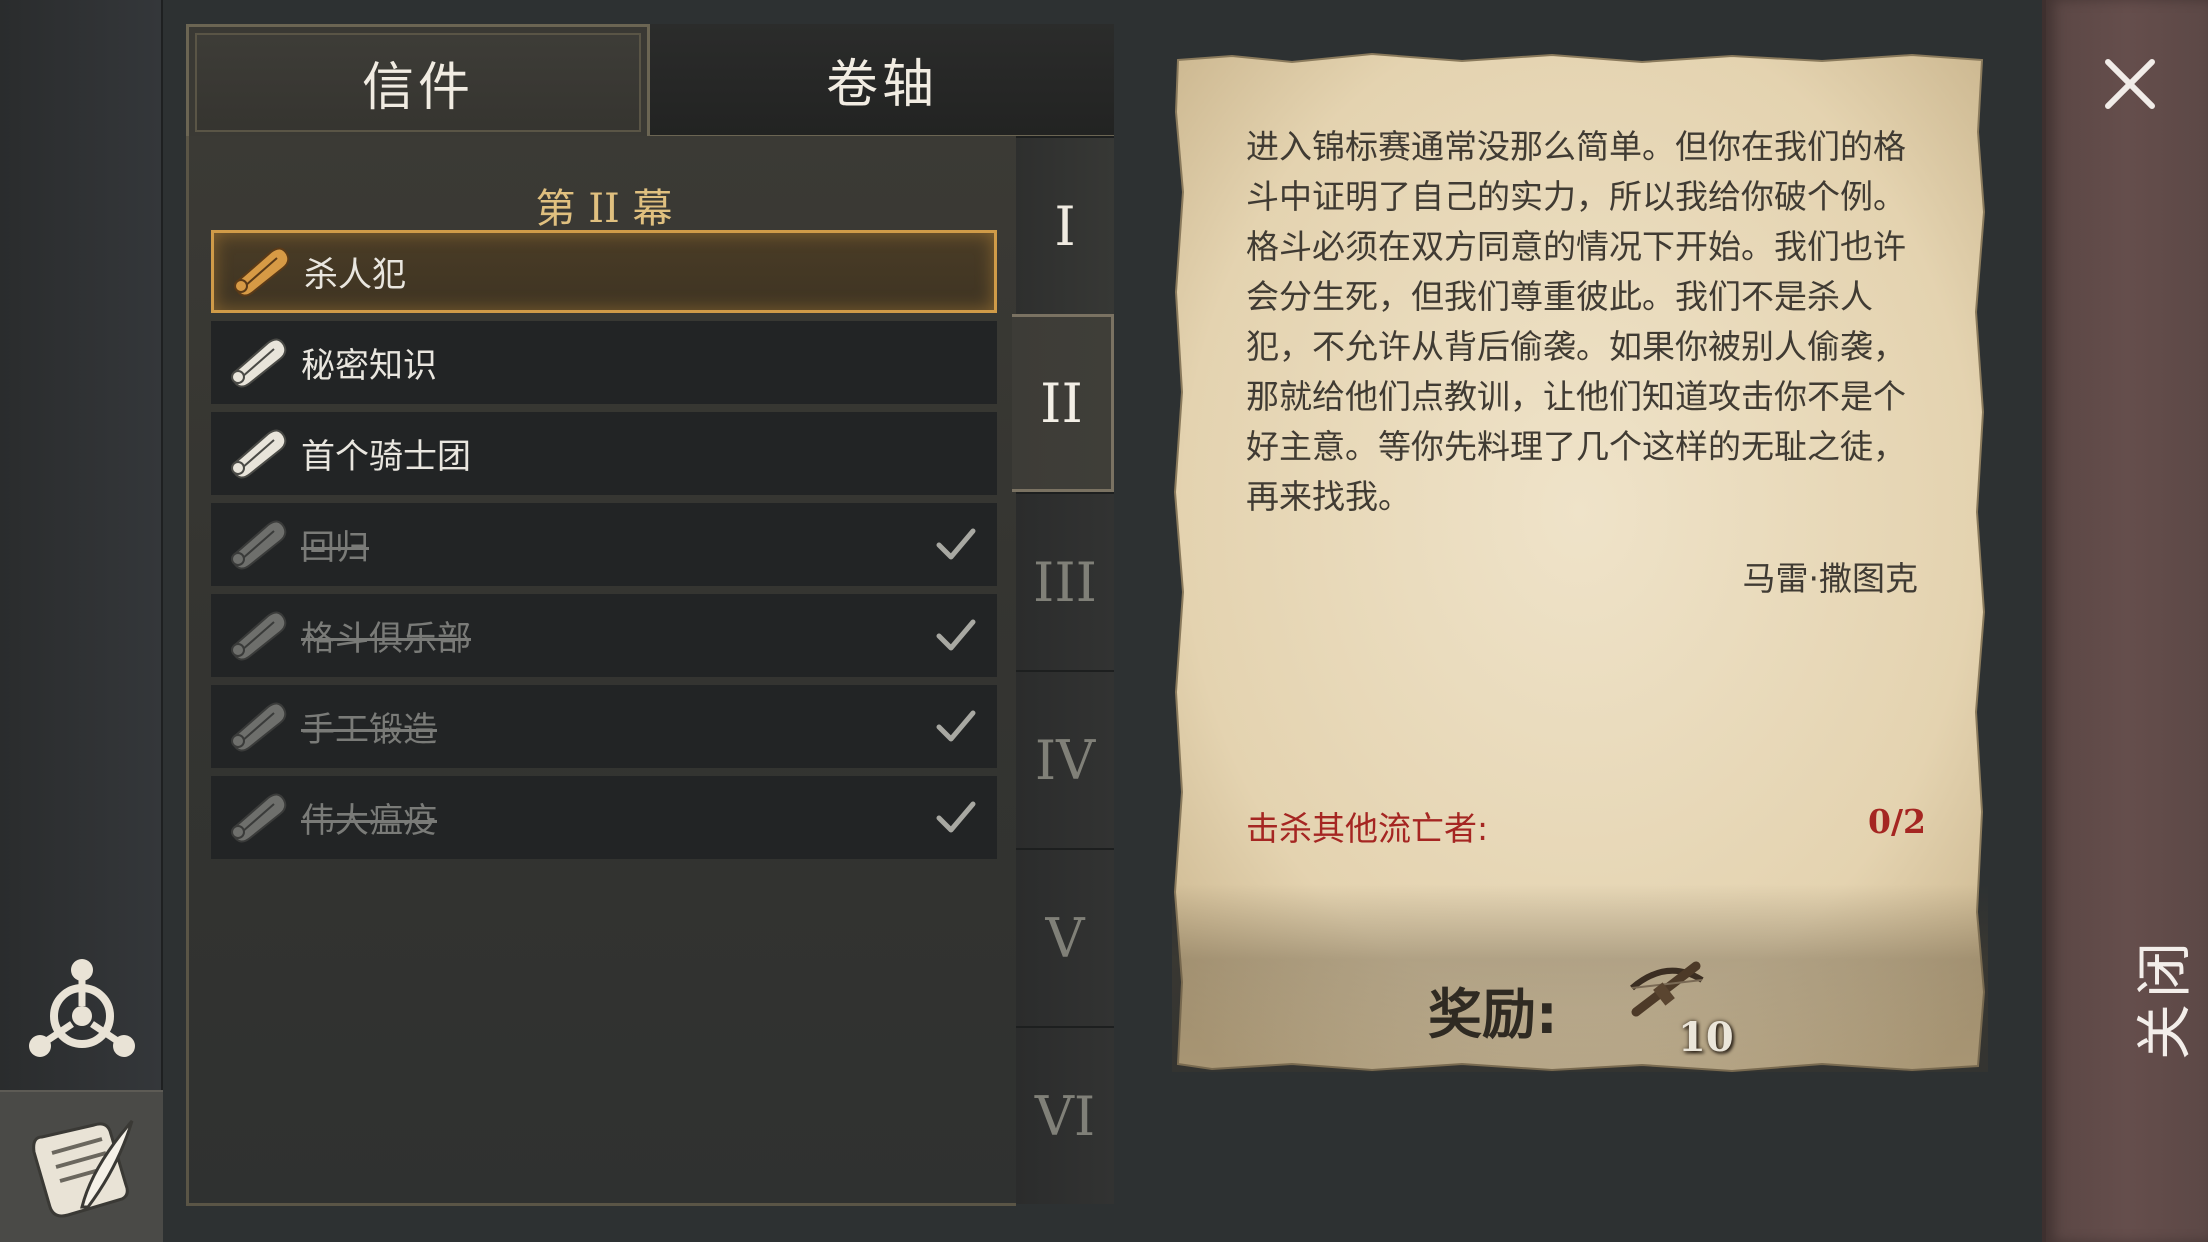  What do you see at coordinates (1830, 578) in the screenshot?
I see `letter-signature: 马雷·撒图克` at bounding box center [1830, 578].